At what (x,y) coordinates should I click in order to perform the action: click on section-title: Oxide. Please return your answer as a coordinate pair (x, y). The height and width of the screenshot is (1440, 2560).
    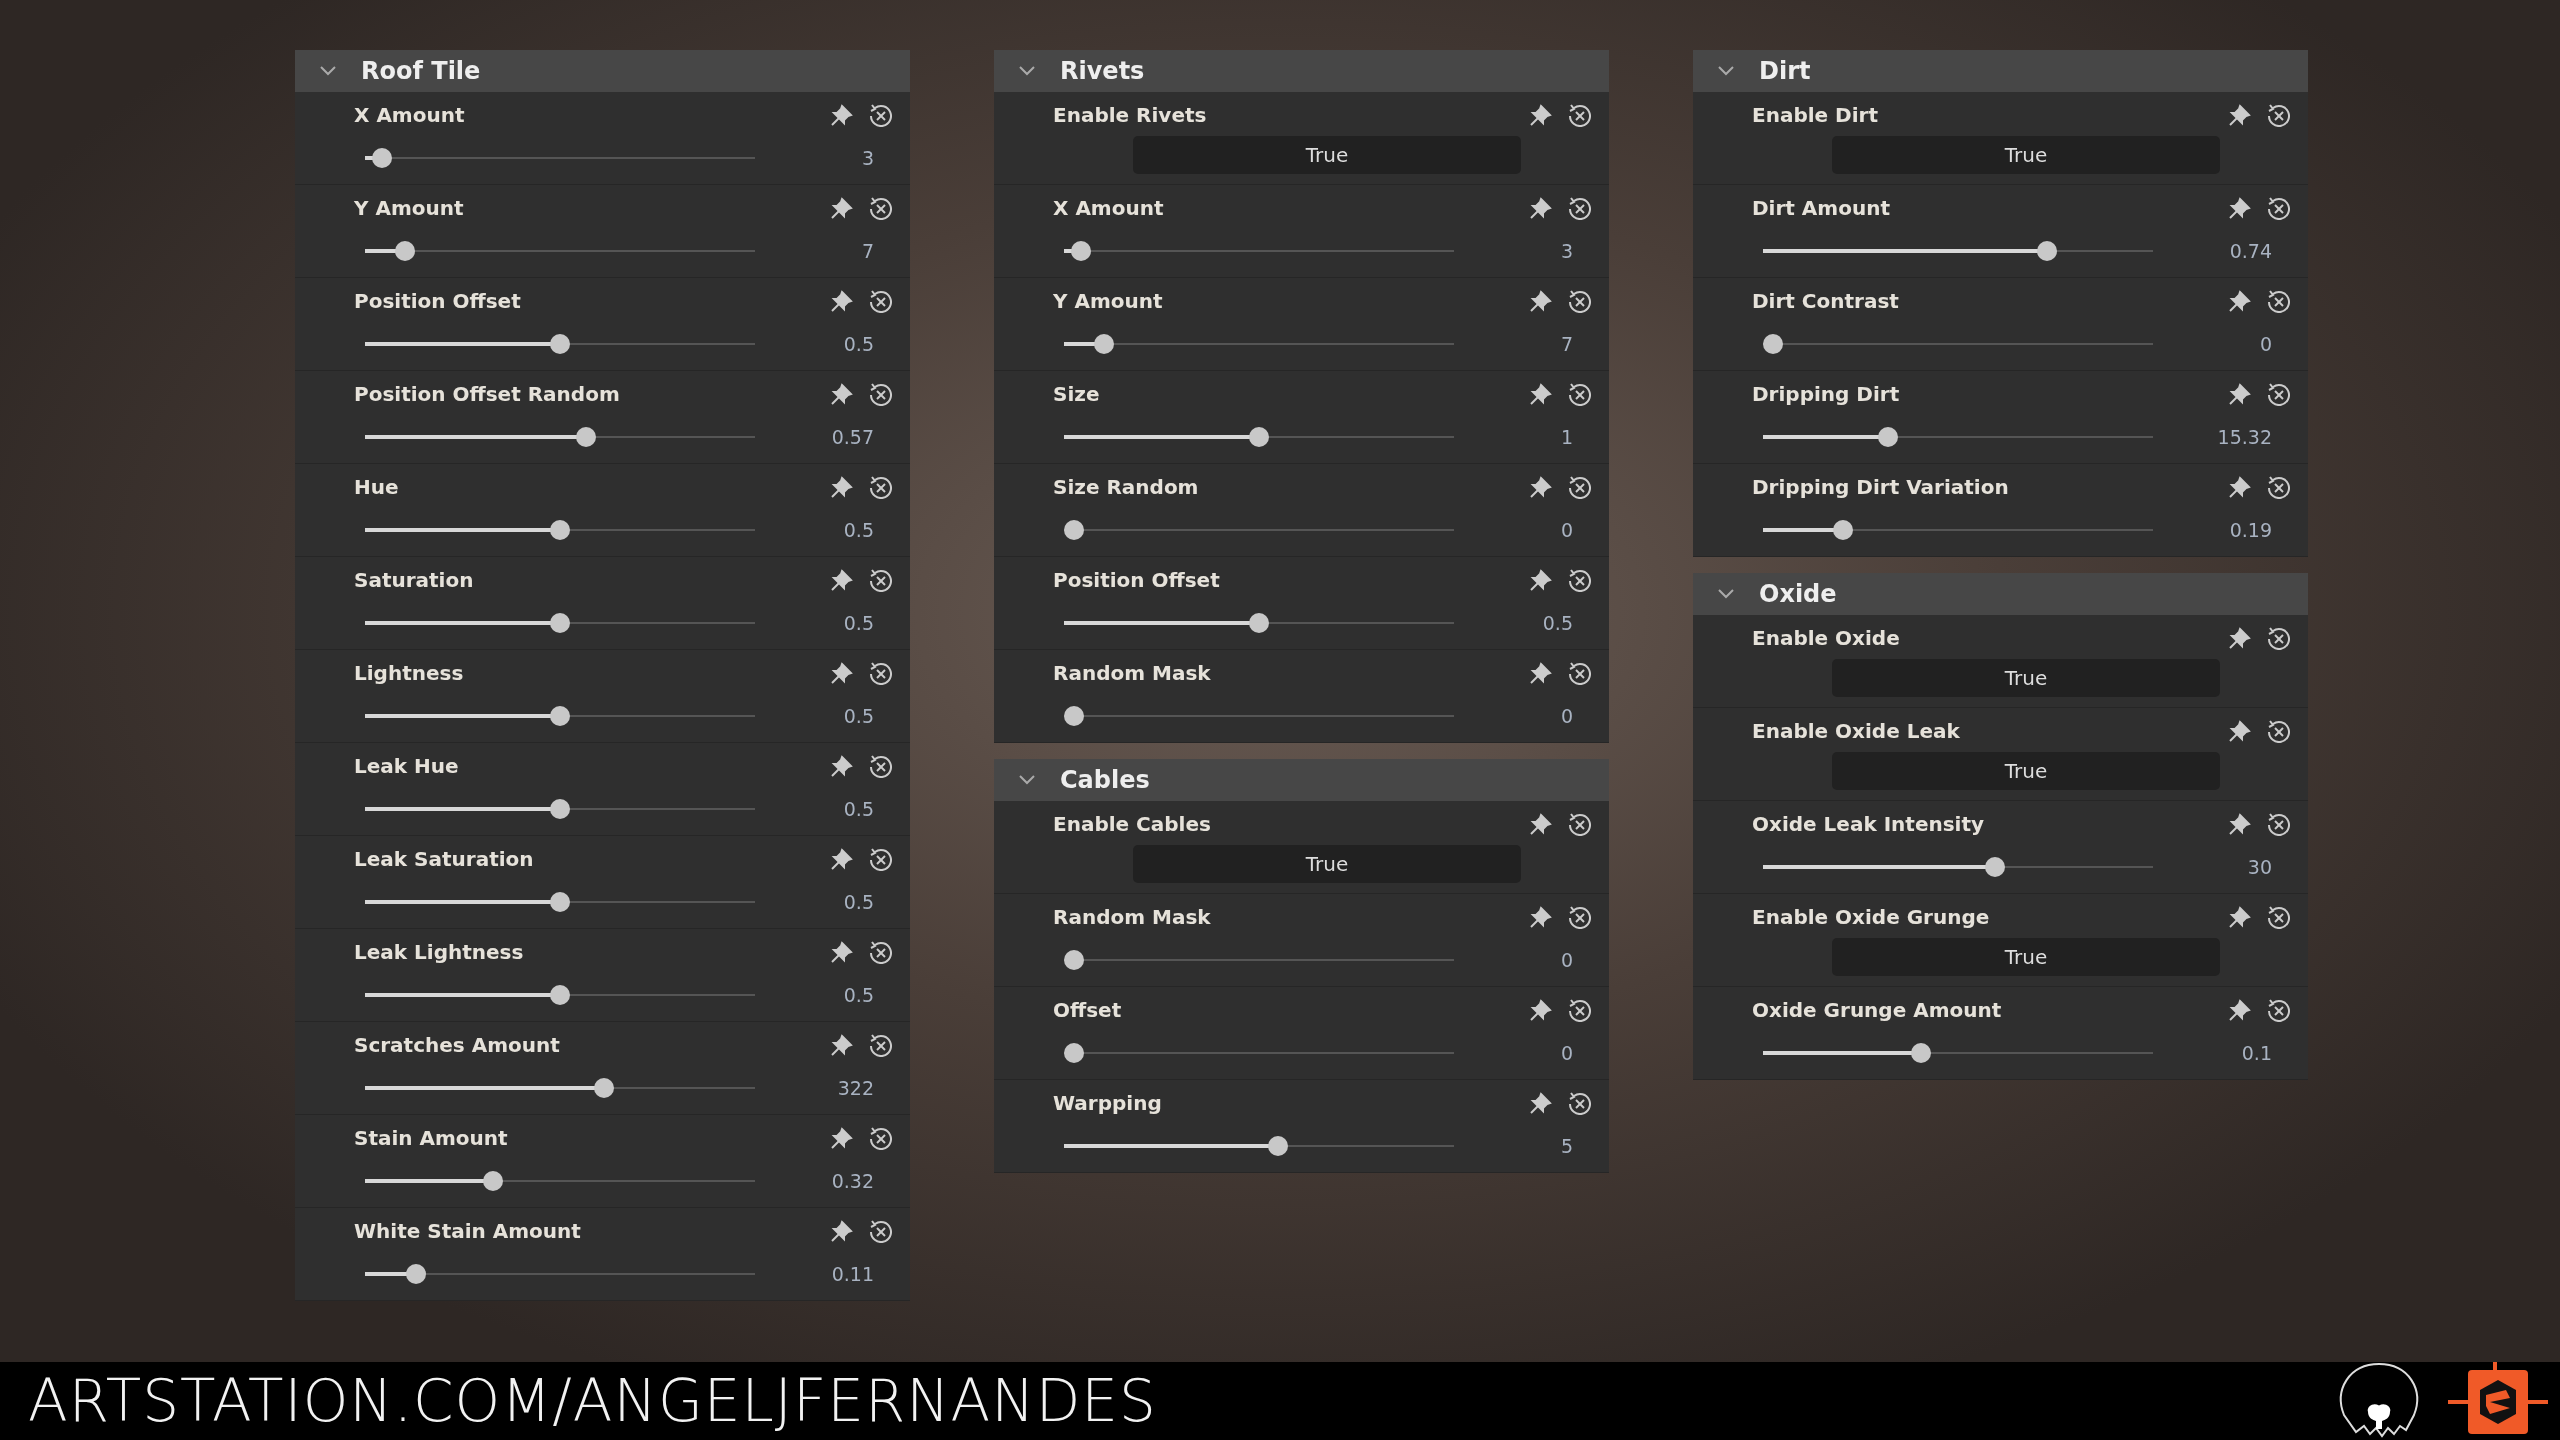
    Looking at the image, I should click on (1798, 594).